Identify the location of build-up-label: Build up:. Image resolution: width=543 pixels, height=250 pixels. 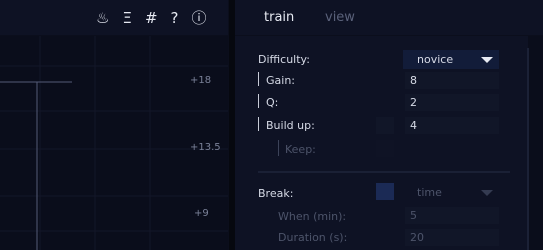
(290, 125).